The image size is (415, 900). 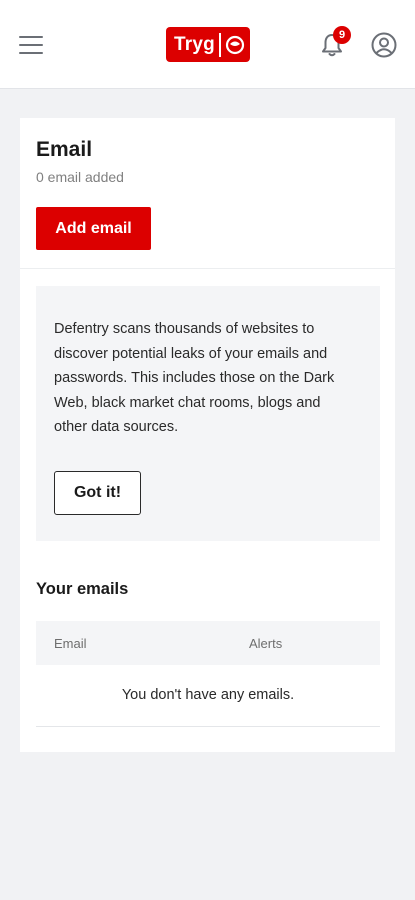 I want to click on column-header-email: Email, so click(x=70, y=643).